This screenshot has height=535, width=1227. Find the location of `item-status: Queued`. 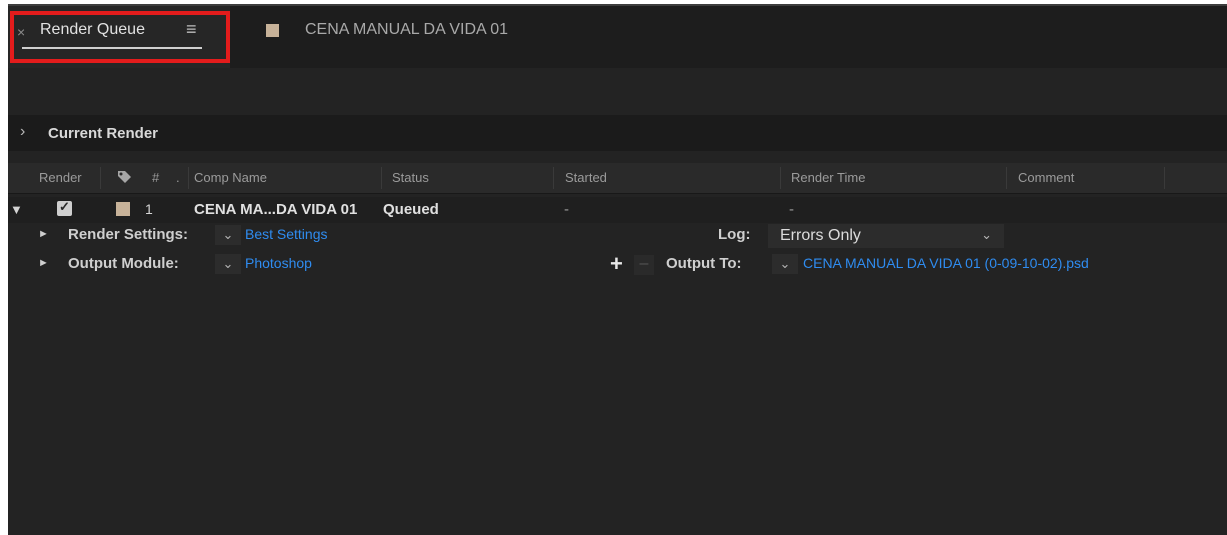

item-status: Queued is located at coordinates (411, 209).